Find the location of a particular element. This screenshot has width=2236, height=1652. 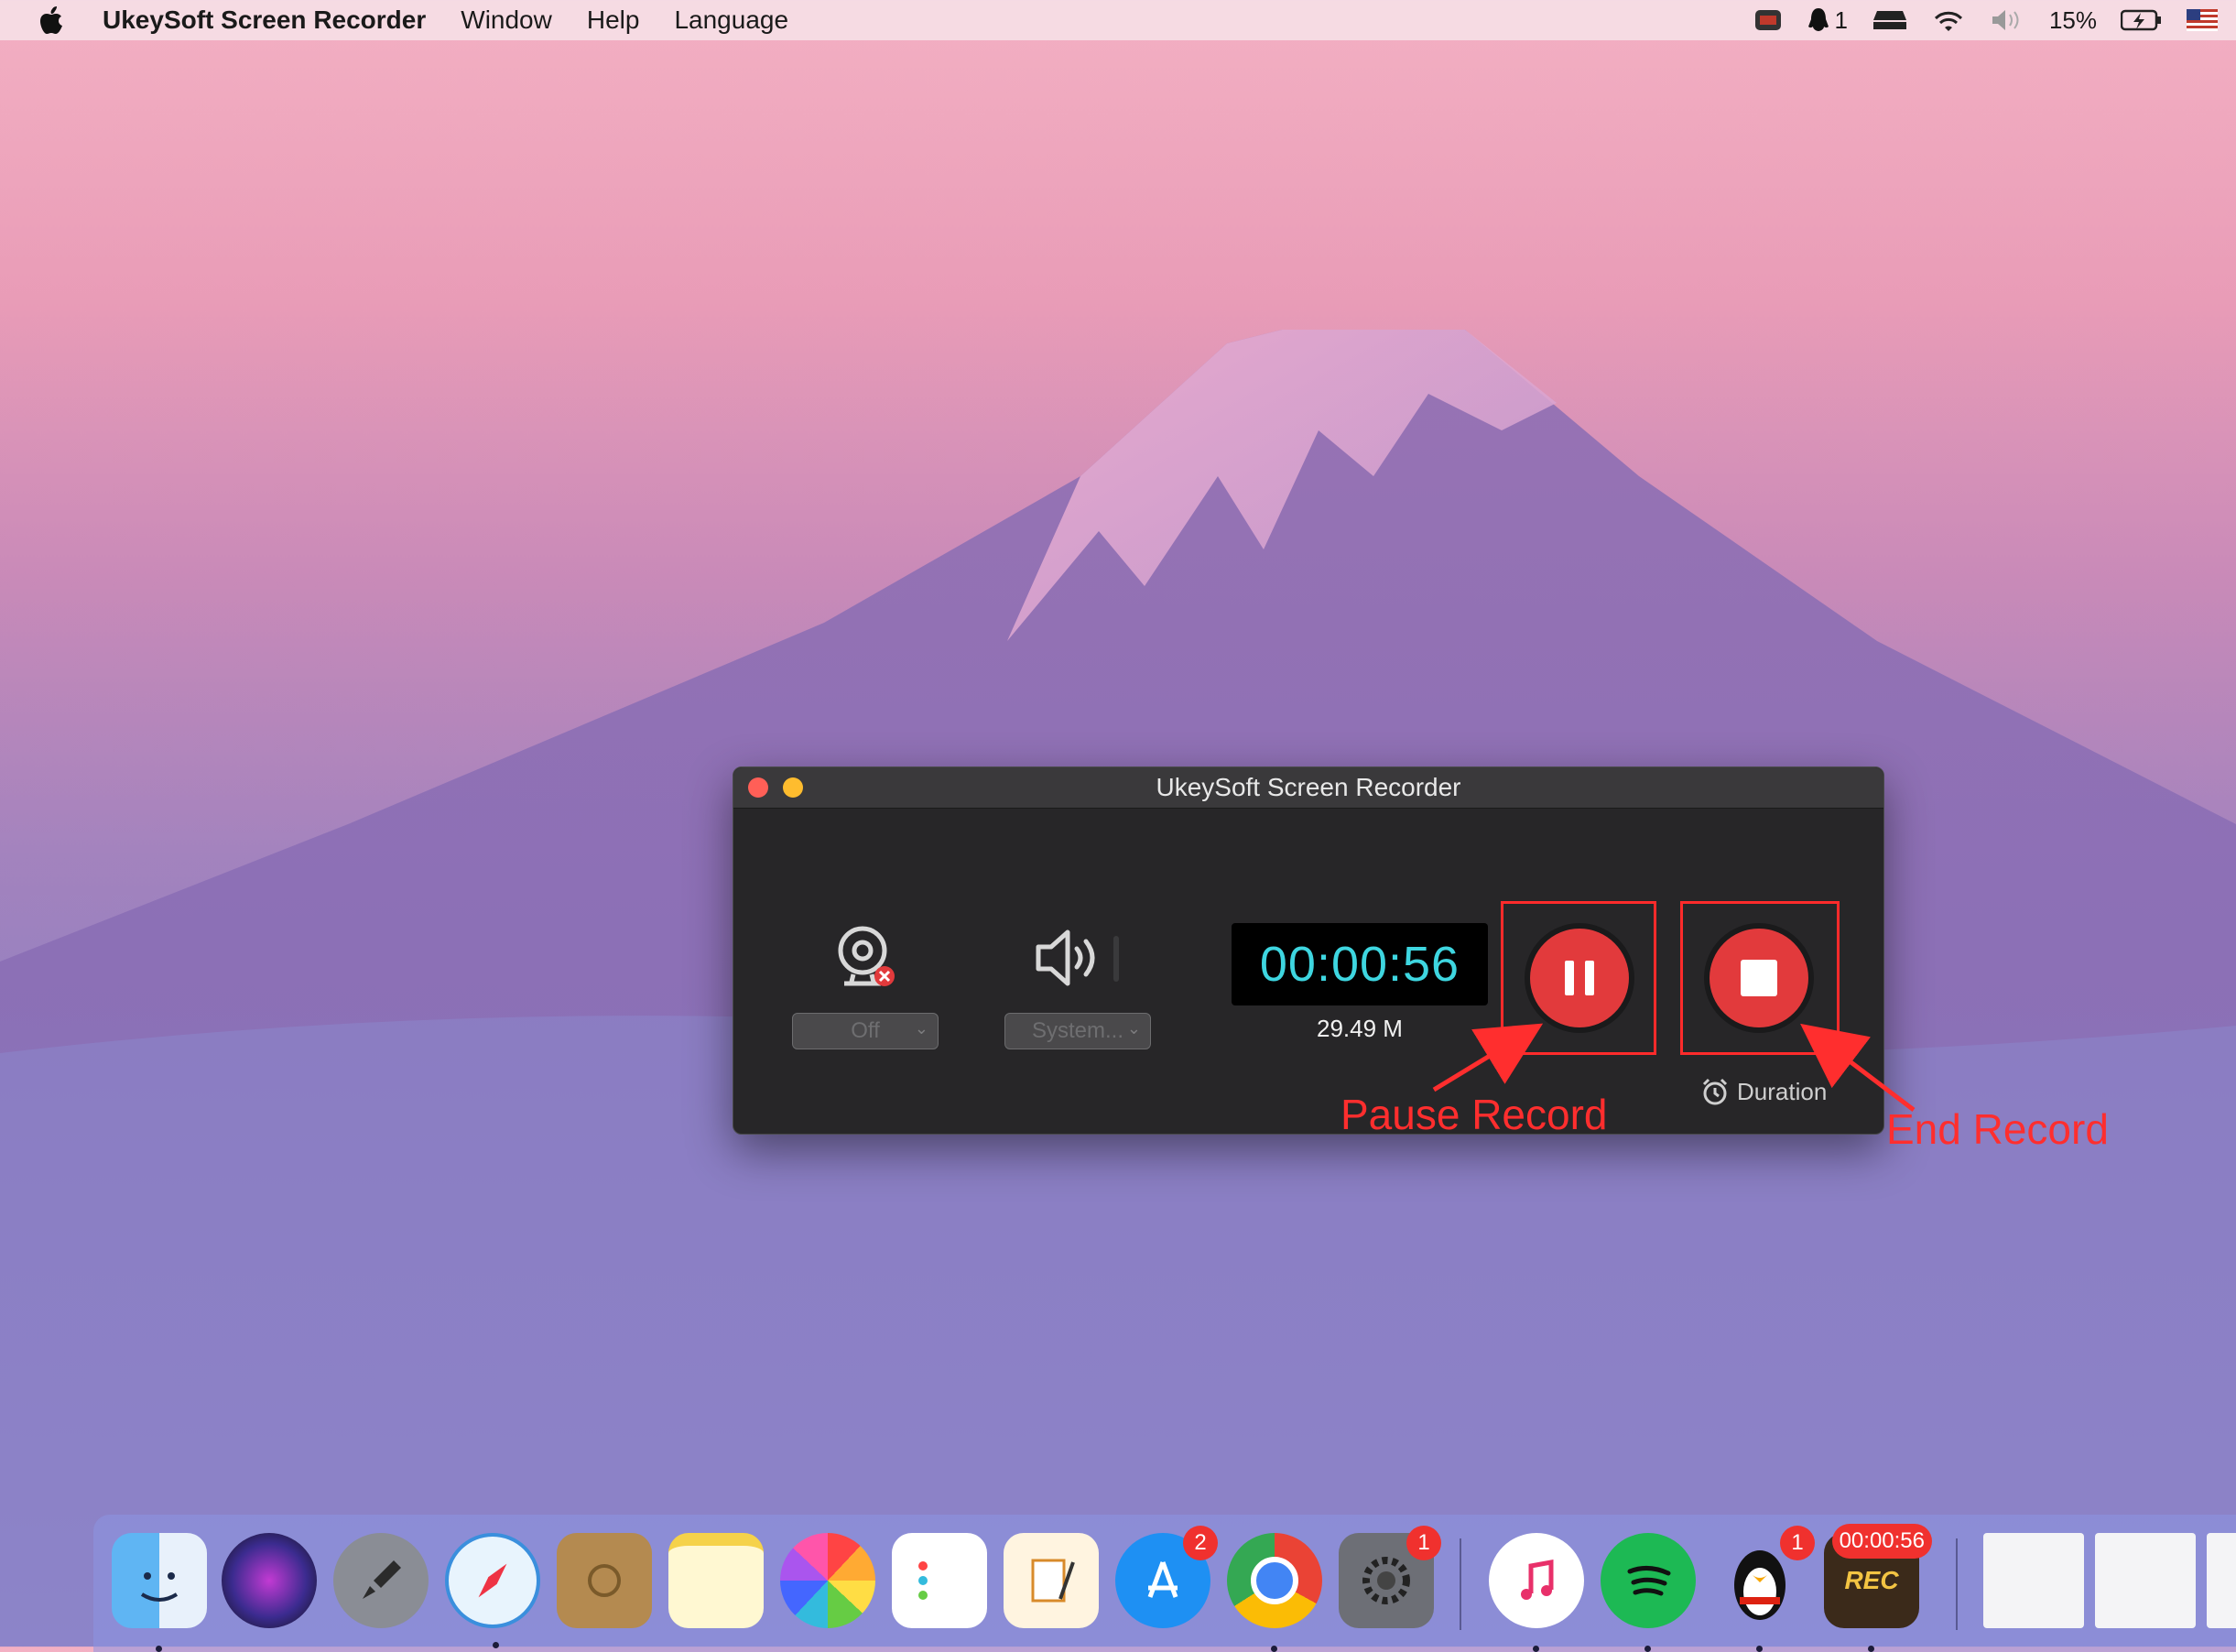

end-record-annotation: End Record is located at coordinates (1997, 1129).